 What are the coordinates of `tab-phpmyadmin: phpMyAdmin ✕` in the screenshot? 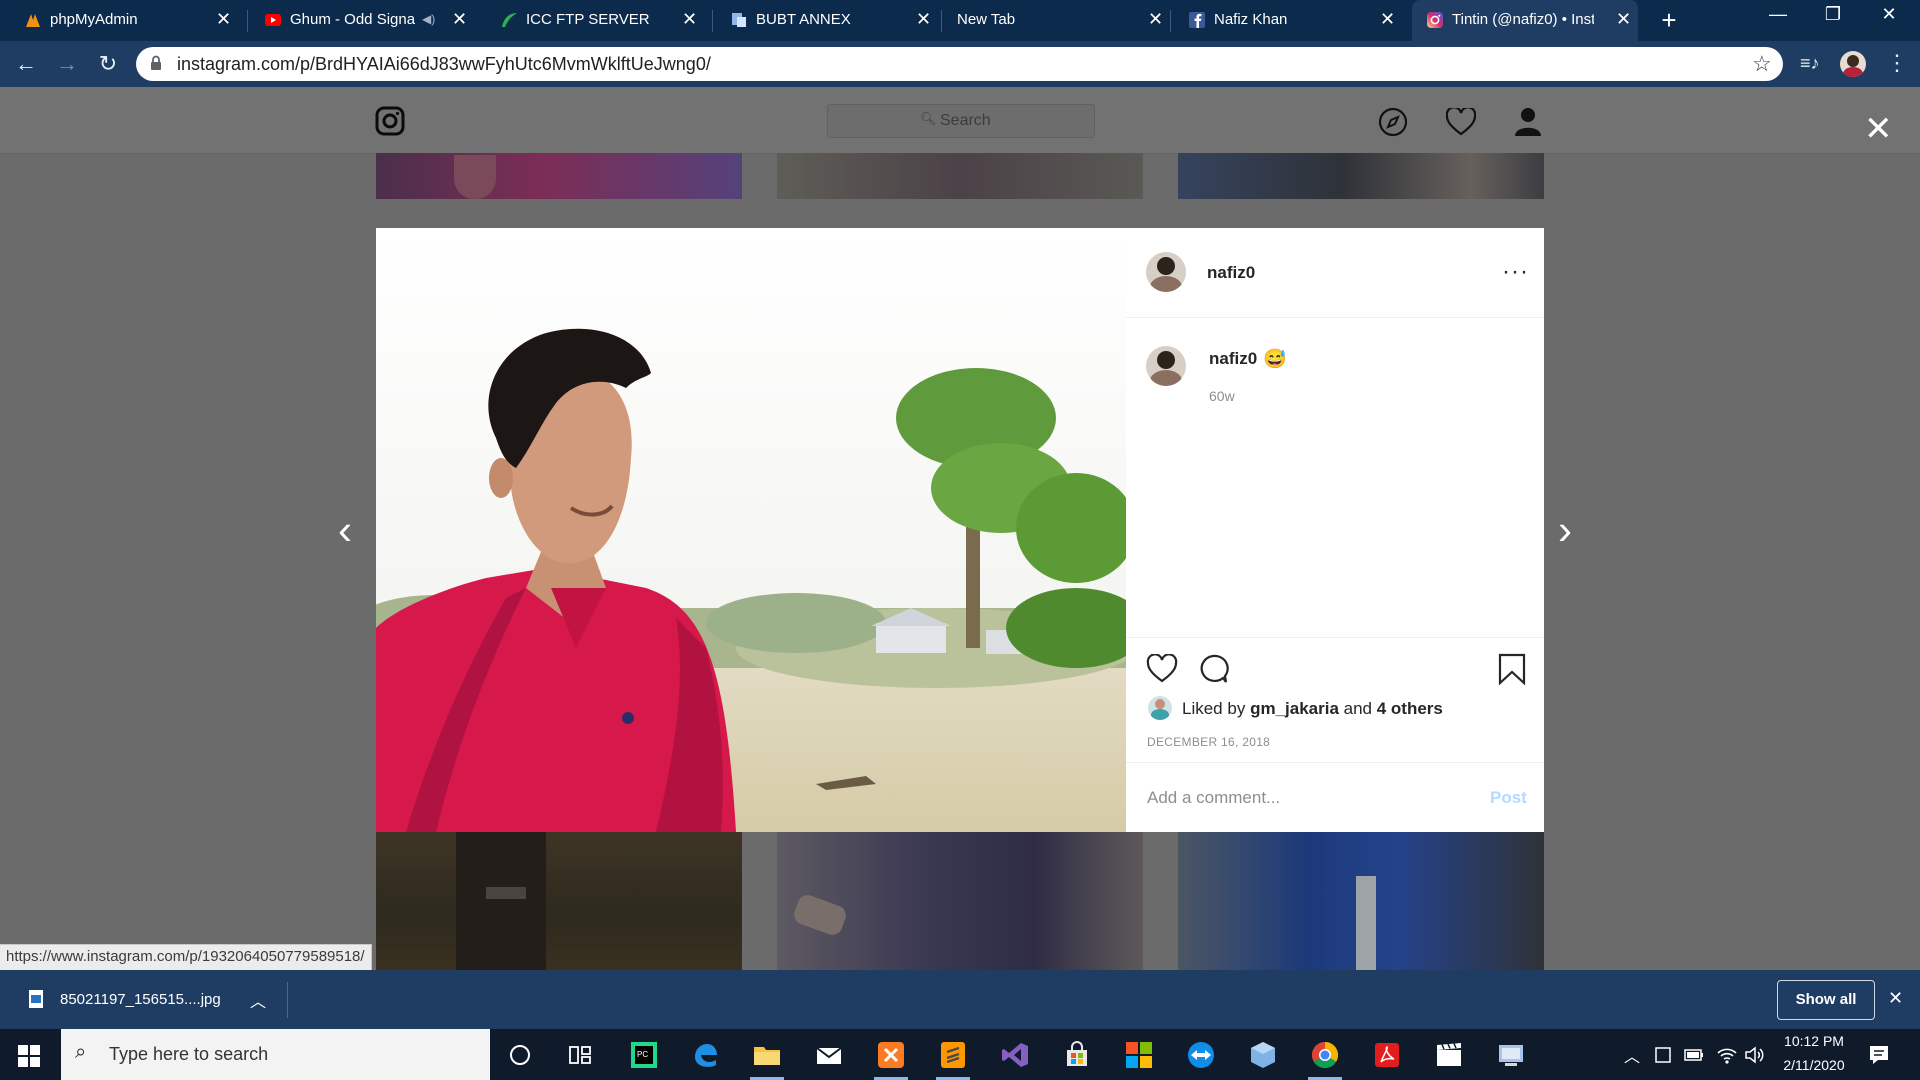 It's located at (125, 20).